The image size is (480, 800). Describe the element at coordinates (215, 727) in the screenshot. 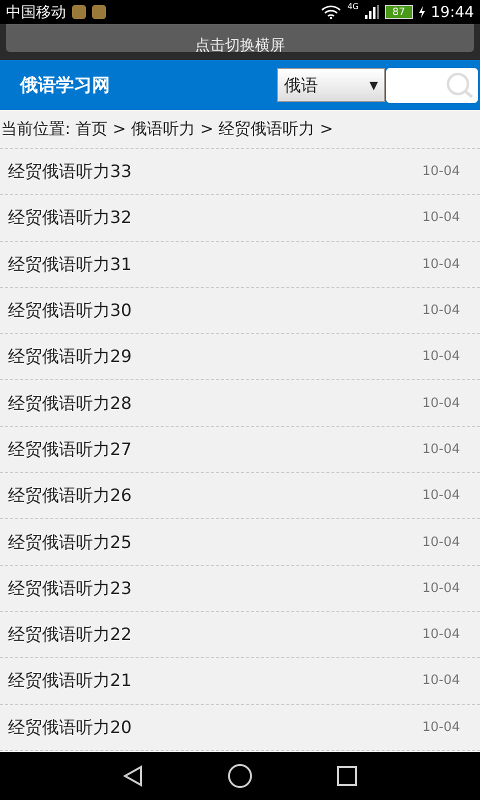

I see `article-link: 经贸俄语听力20` at that location.